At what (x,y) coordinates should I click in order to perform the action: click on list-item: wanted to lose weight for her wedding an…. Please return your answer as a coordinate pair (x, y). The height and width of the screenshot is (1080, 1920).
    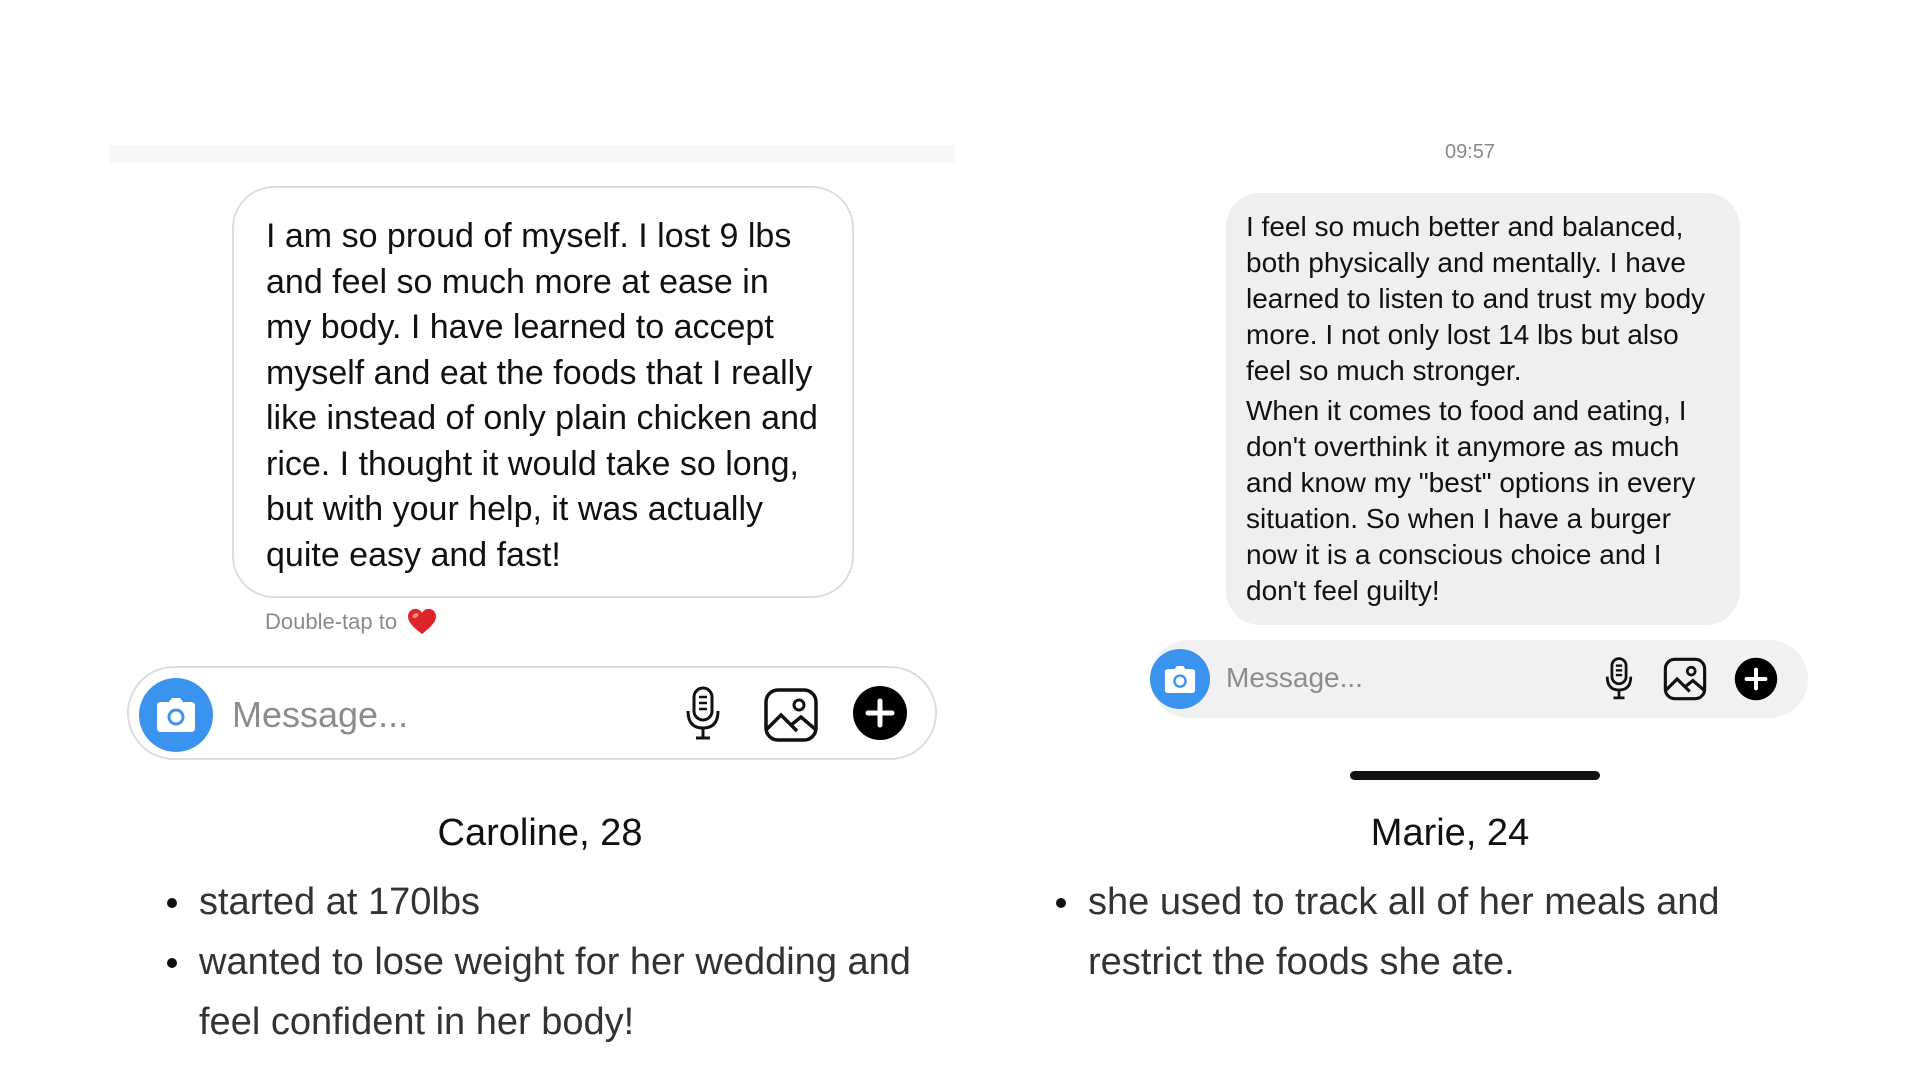
    Looking at the image, I should click on (561, 992).